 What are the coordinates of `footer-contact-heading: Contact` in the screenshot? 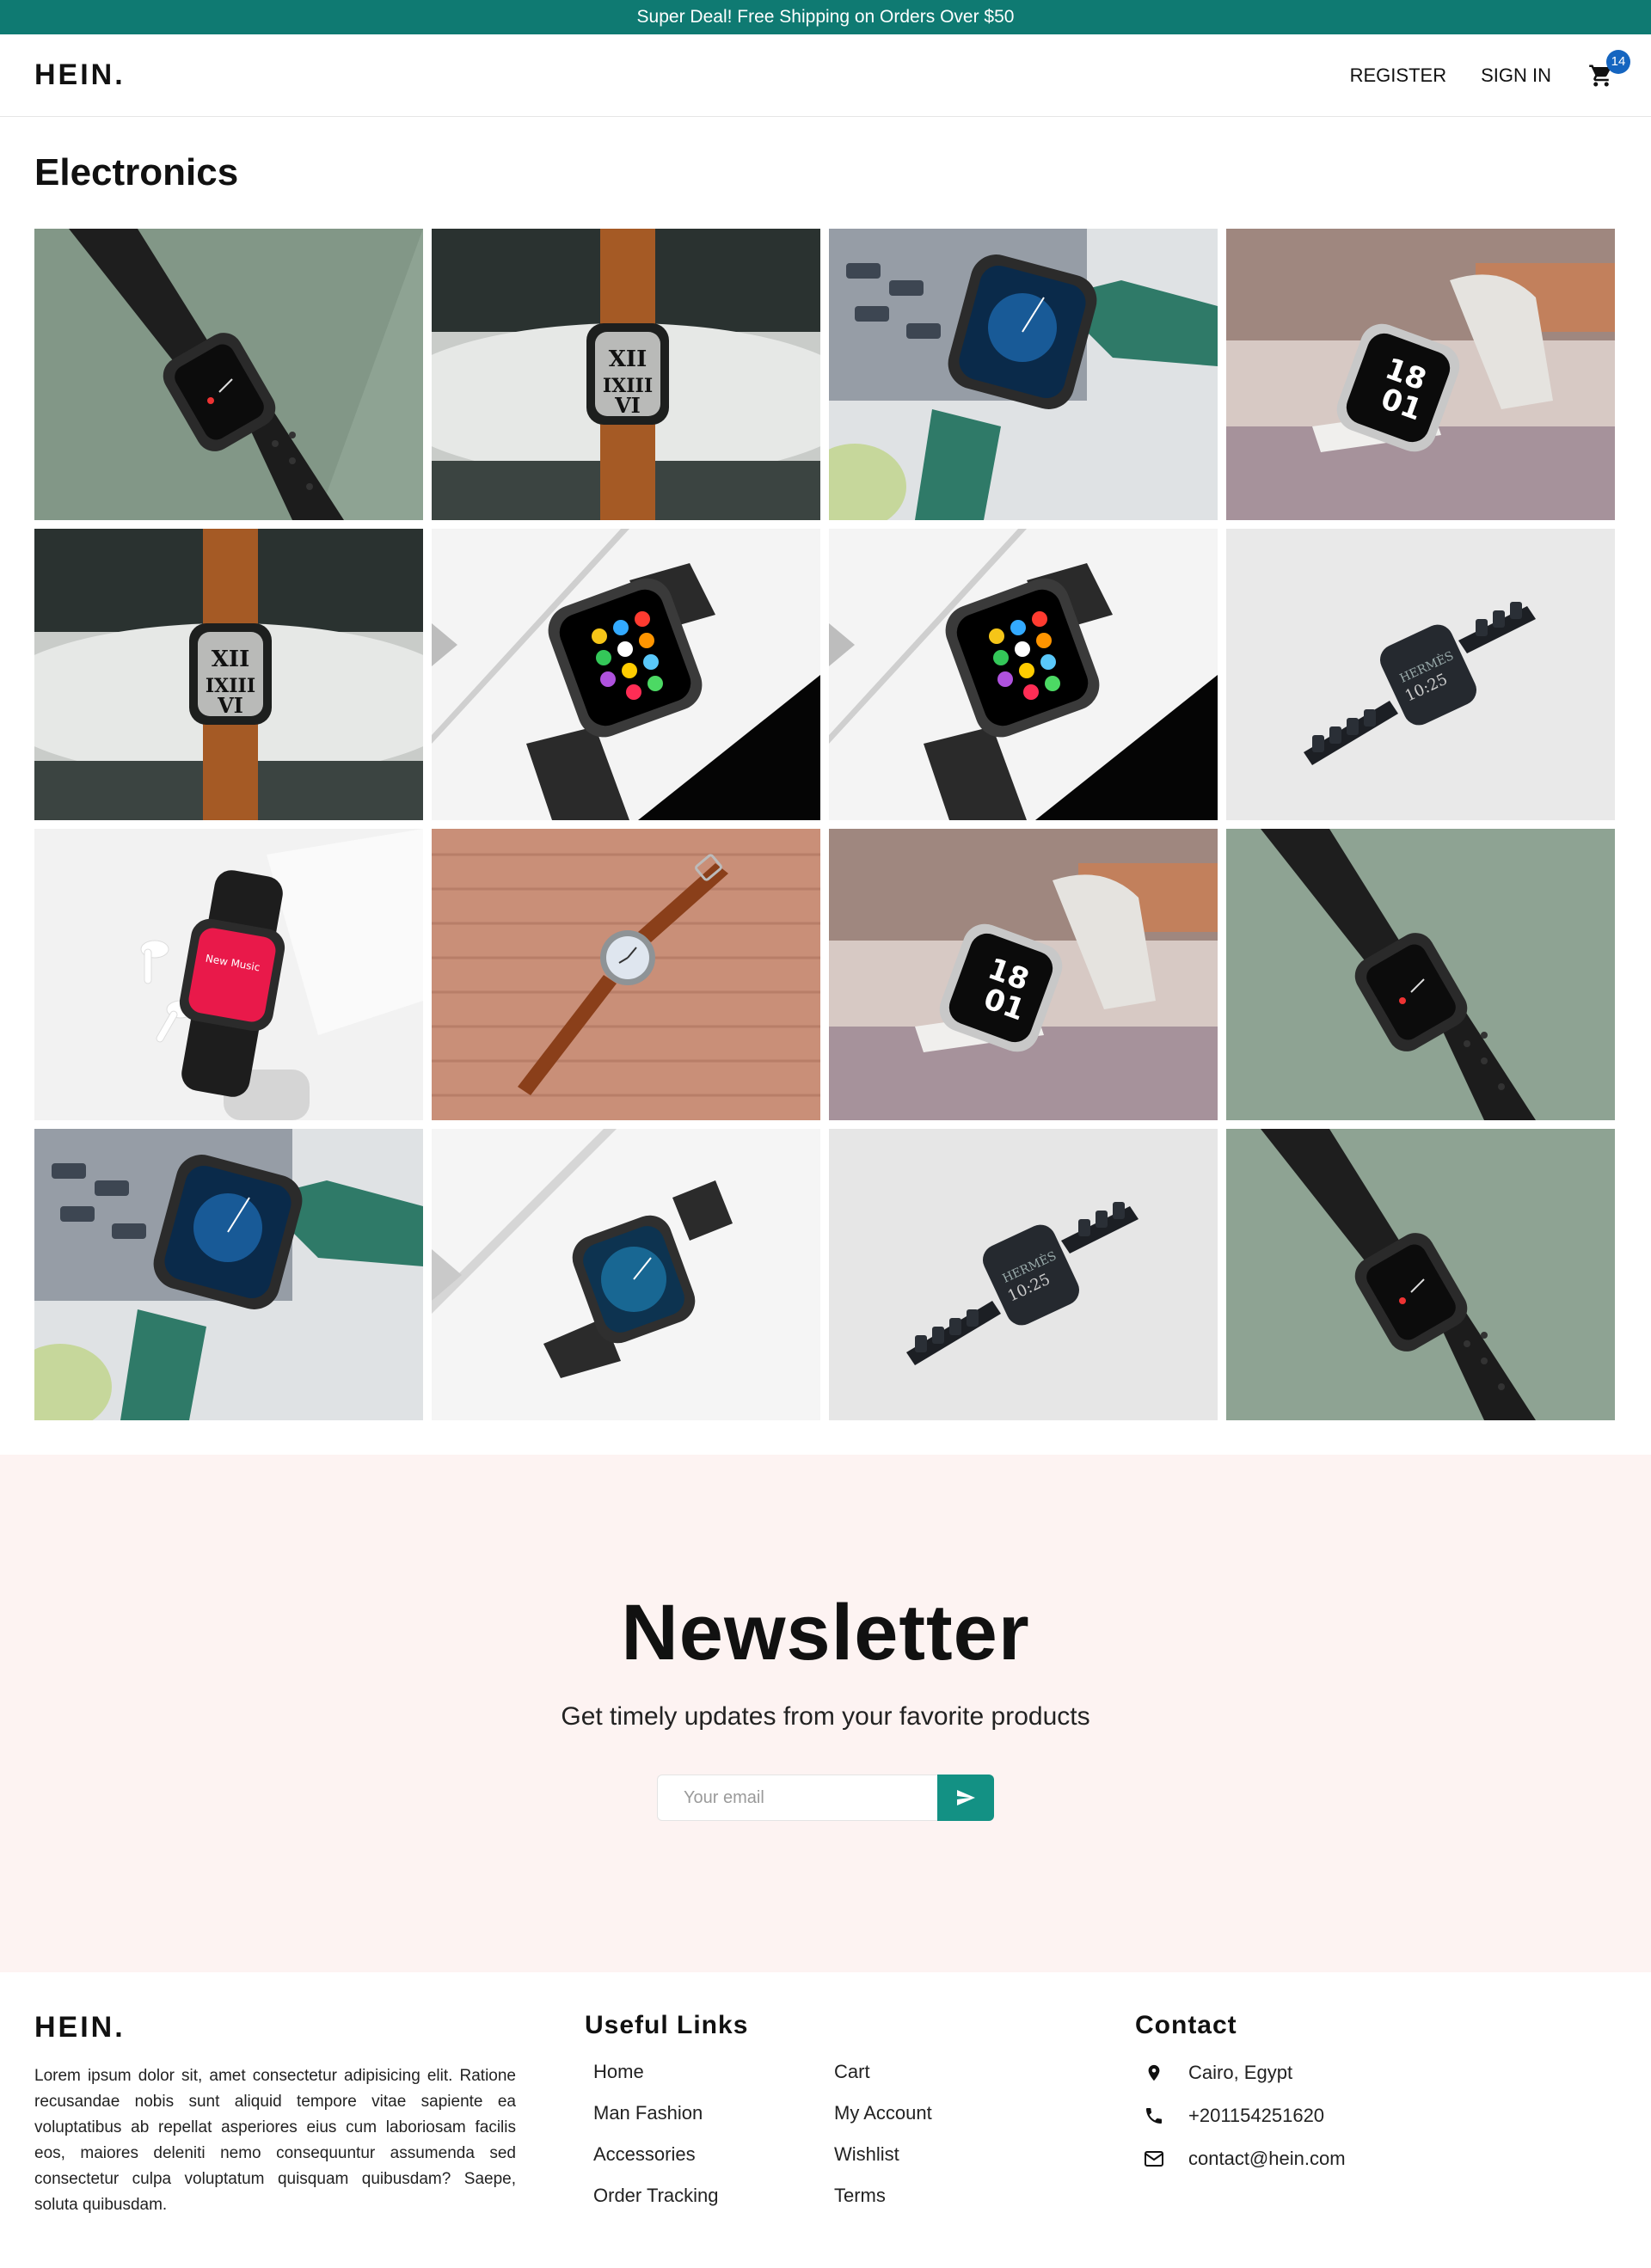 It's located at (1186, 2025).